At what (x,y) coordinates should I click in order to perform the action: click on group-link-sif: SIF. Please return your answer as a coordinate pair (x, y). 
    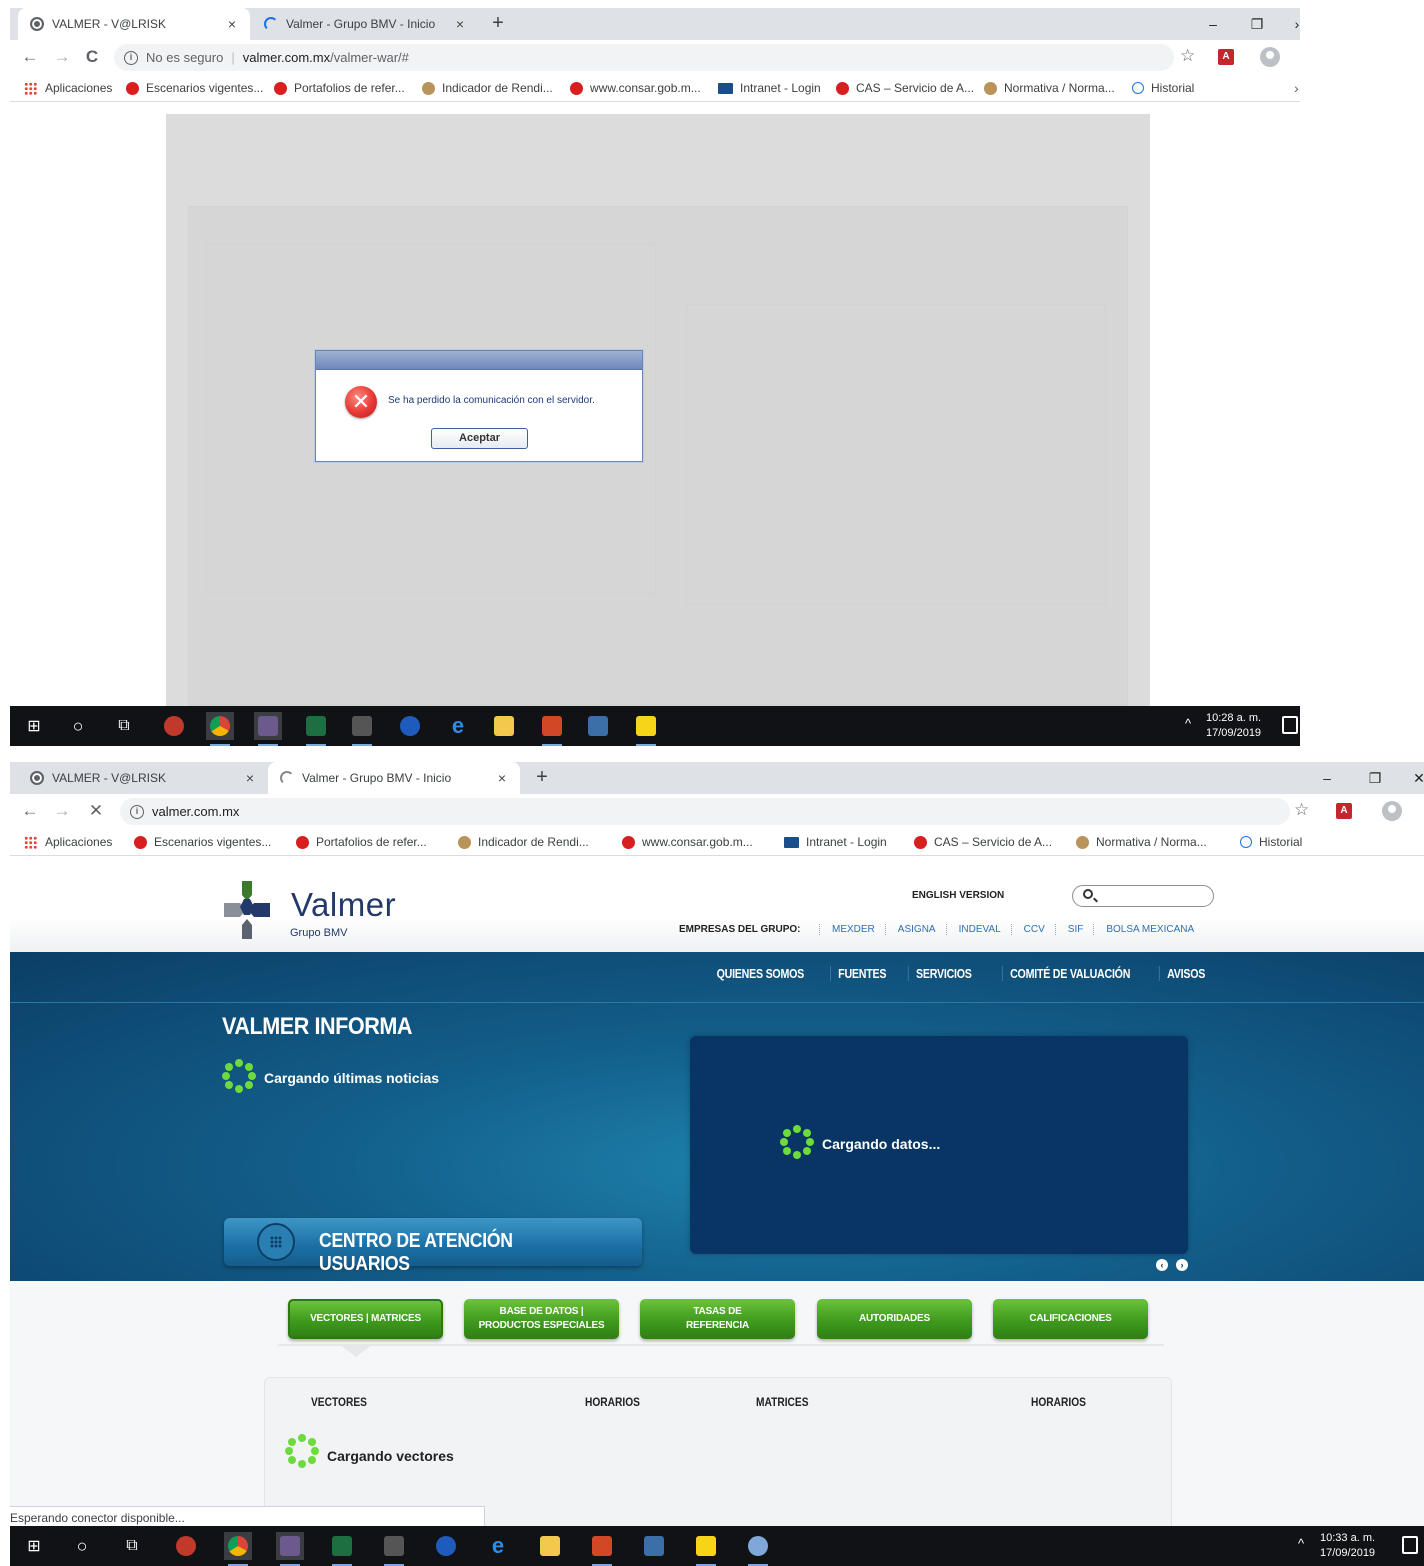
    Looking at the image, I should click on (1074, 929).